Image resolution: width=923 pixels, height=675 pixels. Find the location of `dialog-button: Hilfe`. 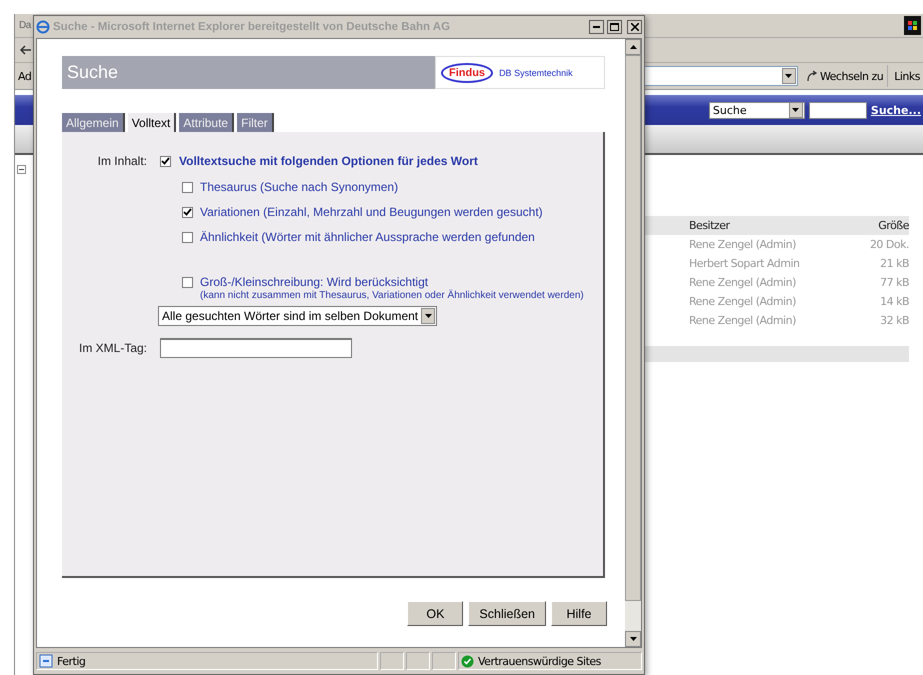

dialog-button: Hilfe is located at coordinates (579, 613).